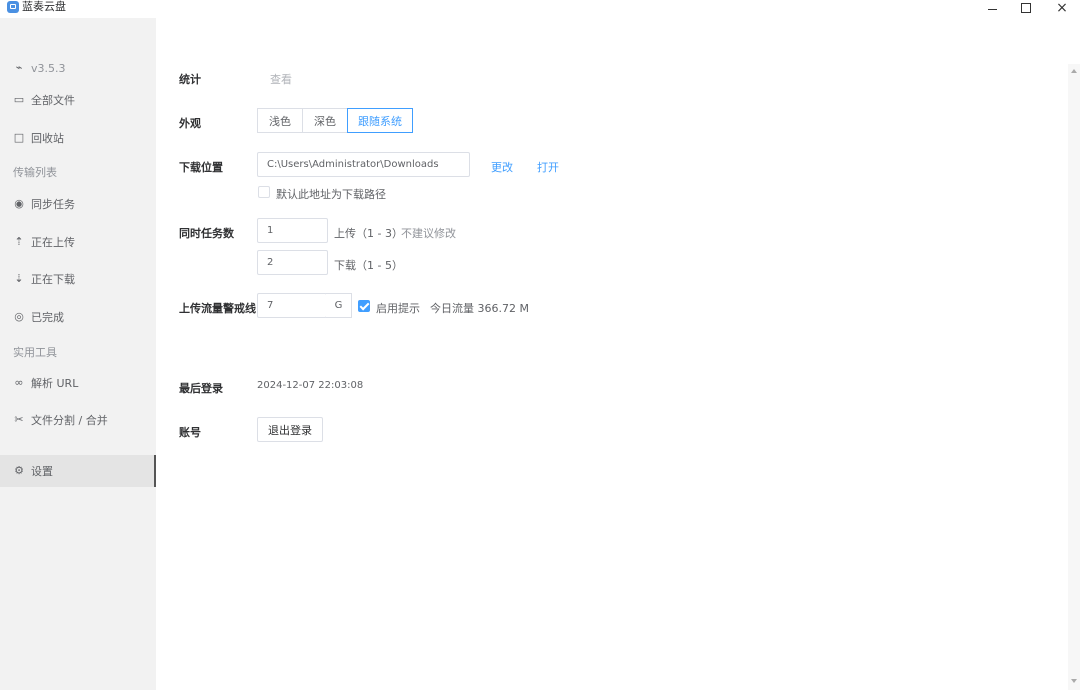 The width and height of the screenshot is (1080, 690). I want to click on last-login-label: 最后登录, so click(201, 388).